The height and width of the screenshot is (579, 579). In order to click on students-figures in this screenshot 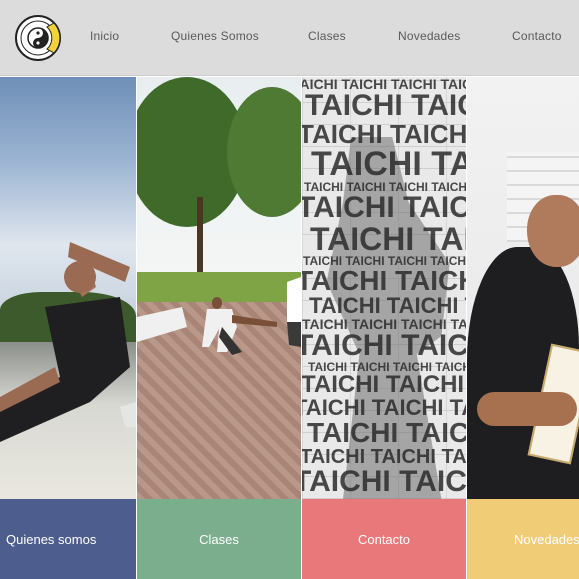, I will do `click(219, 316)`.